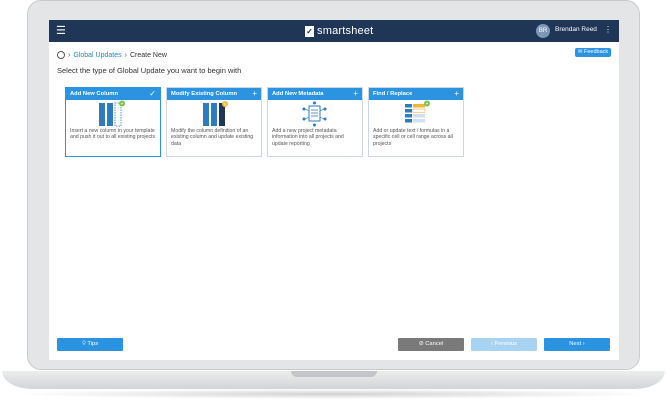  I want to click on next-label: Next, so click(575, 344).